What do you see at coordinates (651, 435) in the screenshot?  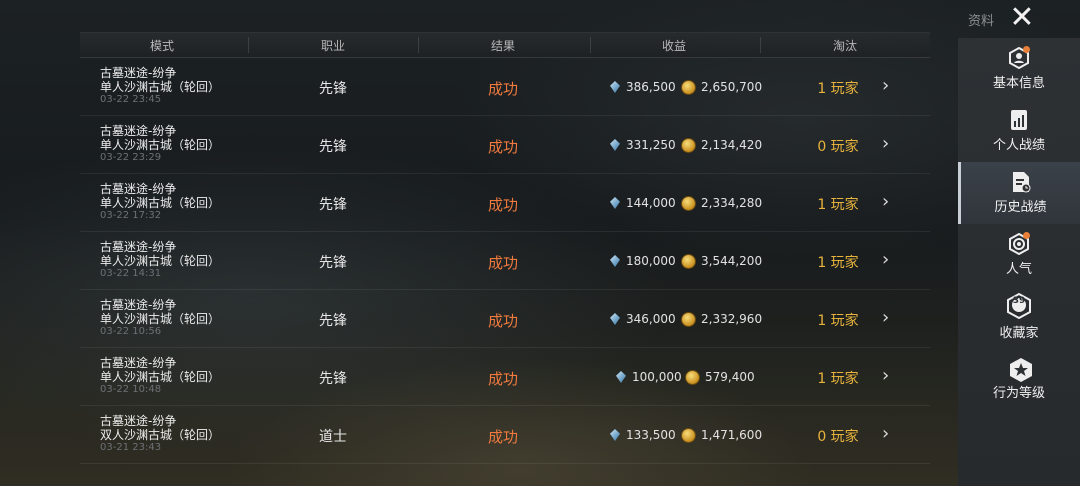 I see `gem-value: 133,500` at bounding box center [651, 435].